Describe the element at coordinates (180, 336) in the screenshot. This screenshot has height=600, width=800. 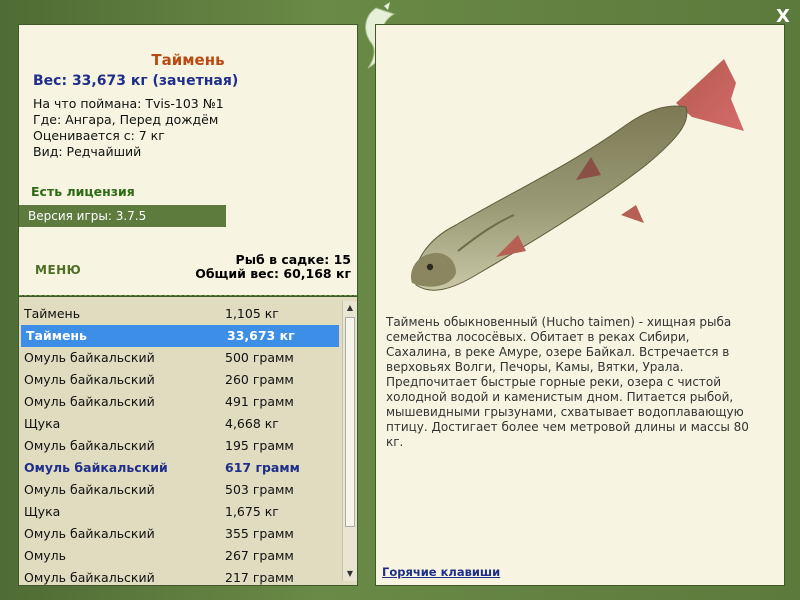
I see `table-row: Таймень 33,673 кг` at that location.